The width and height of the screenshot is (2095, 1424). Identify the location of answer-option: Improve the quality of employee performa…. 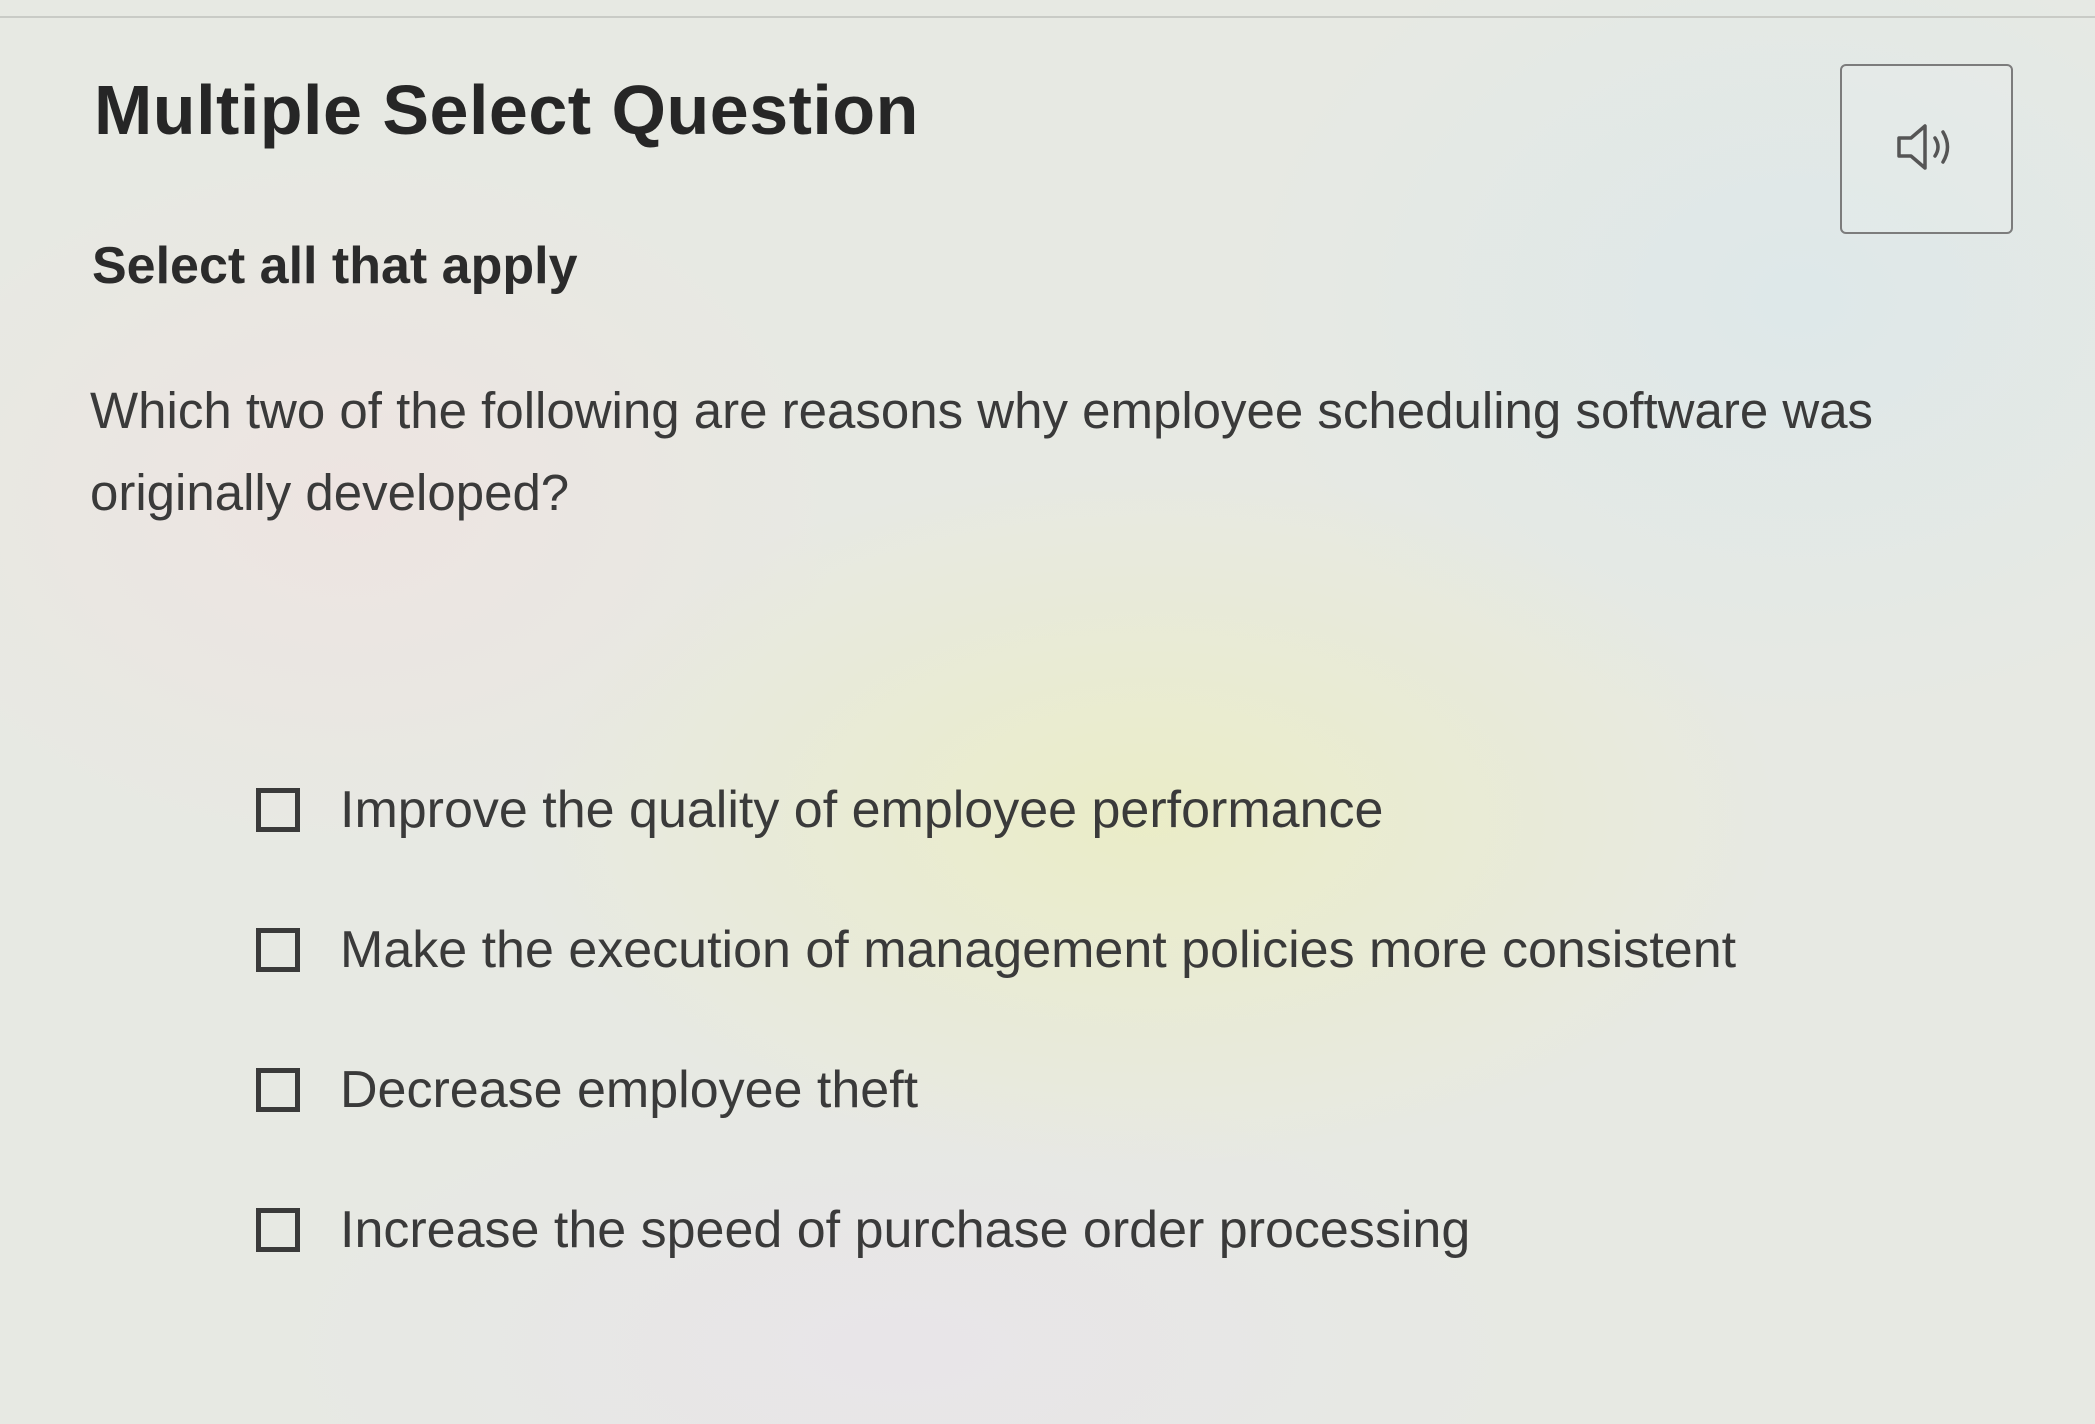
(1156, 810).